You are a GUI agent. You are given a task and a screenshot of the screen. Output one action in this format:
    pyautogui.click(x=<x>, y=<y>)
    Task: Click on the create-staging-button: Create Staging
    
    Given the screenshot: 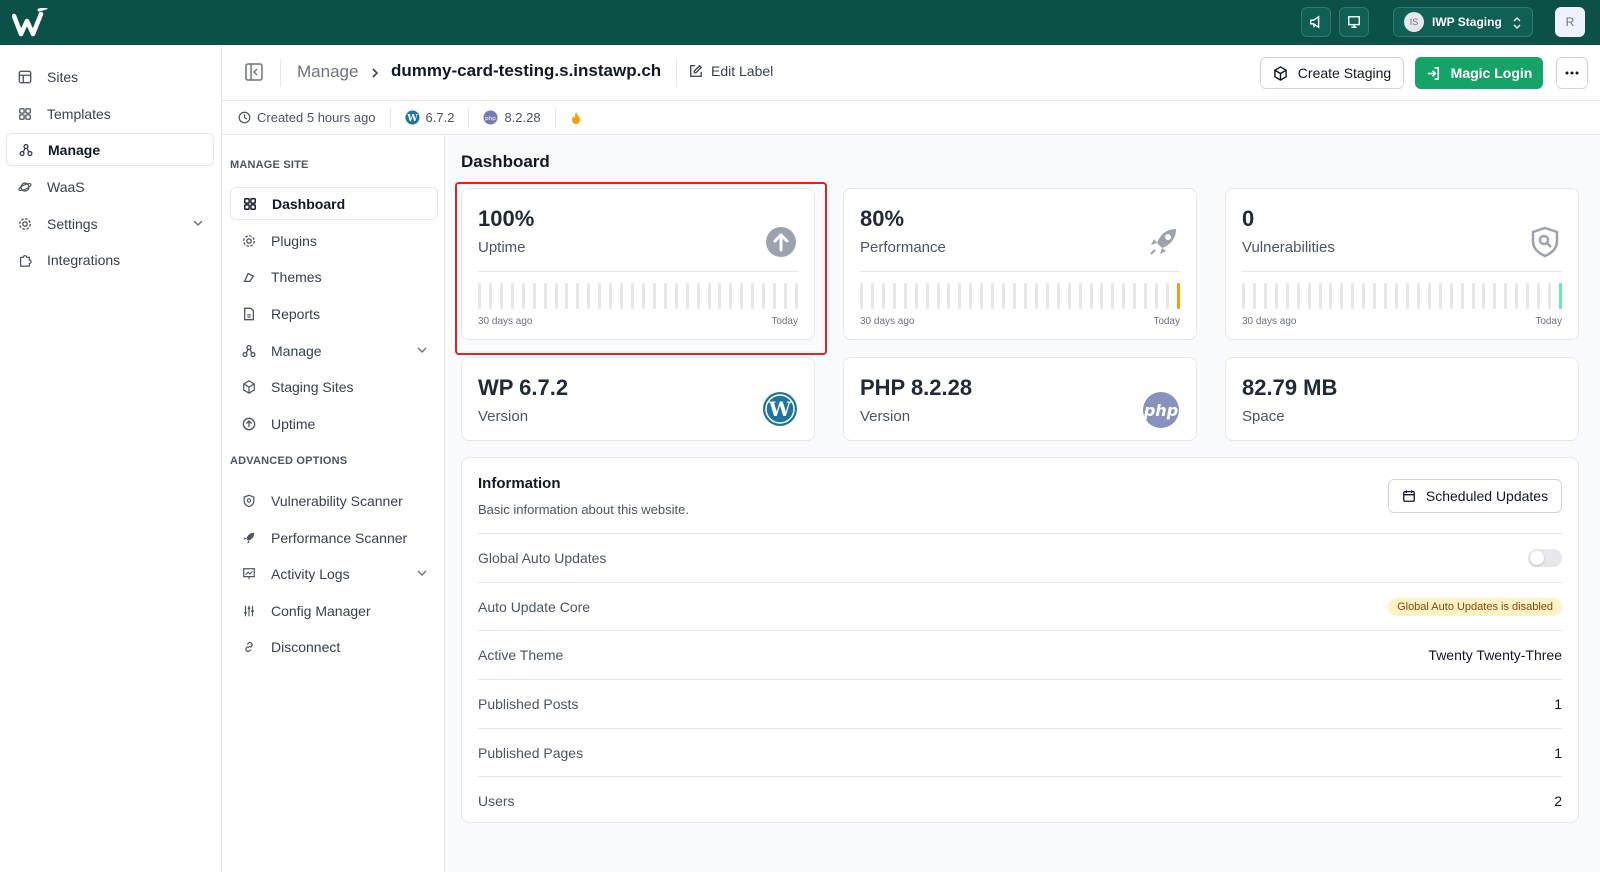 What is the action you would take?
    pyautogui.click(x=1332, y=73)
    